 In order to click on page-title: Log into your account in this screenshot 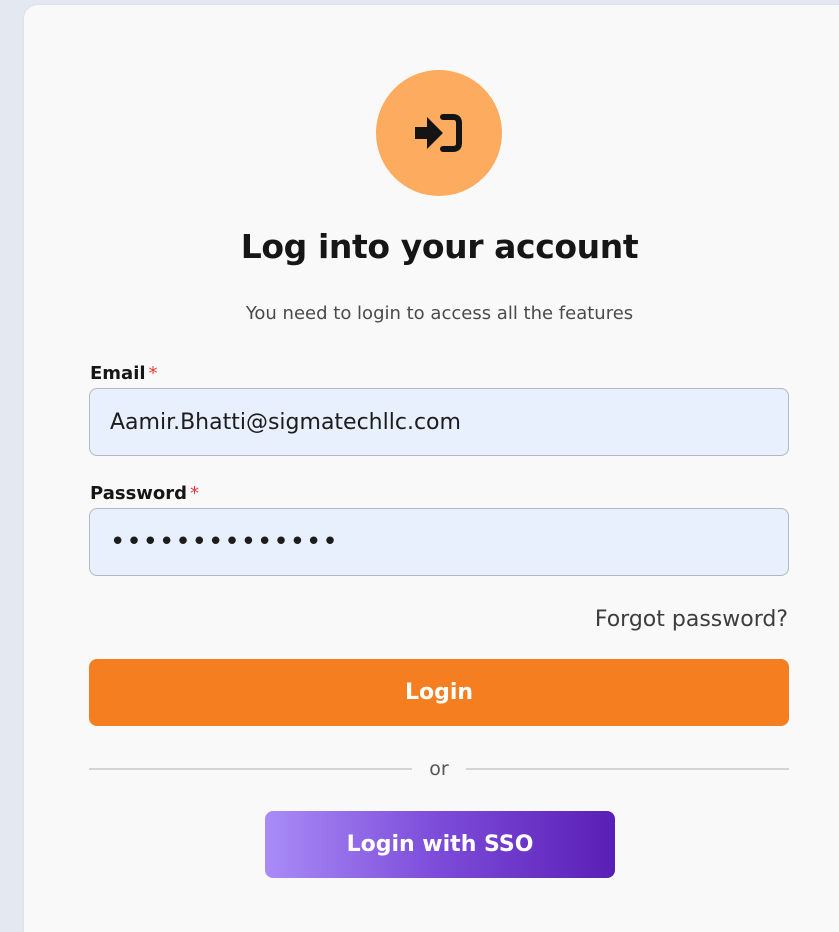, I will do `click(439, 246)`.